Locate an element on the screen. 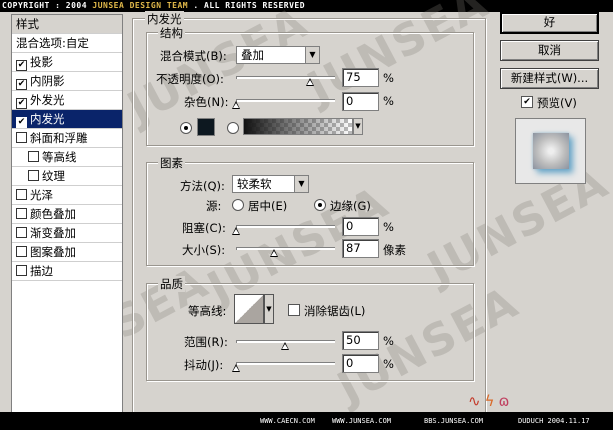  jitter-slider-thumb is located at coordinates (236, 368).